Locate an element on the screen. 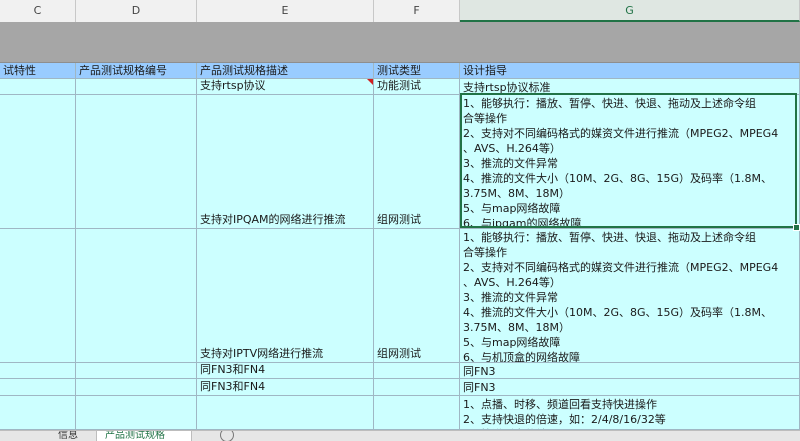 This screenshot has width=800, height=441. header-cell-feature: 试特性 is located at coordinates (38, 71).